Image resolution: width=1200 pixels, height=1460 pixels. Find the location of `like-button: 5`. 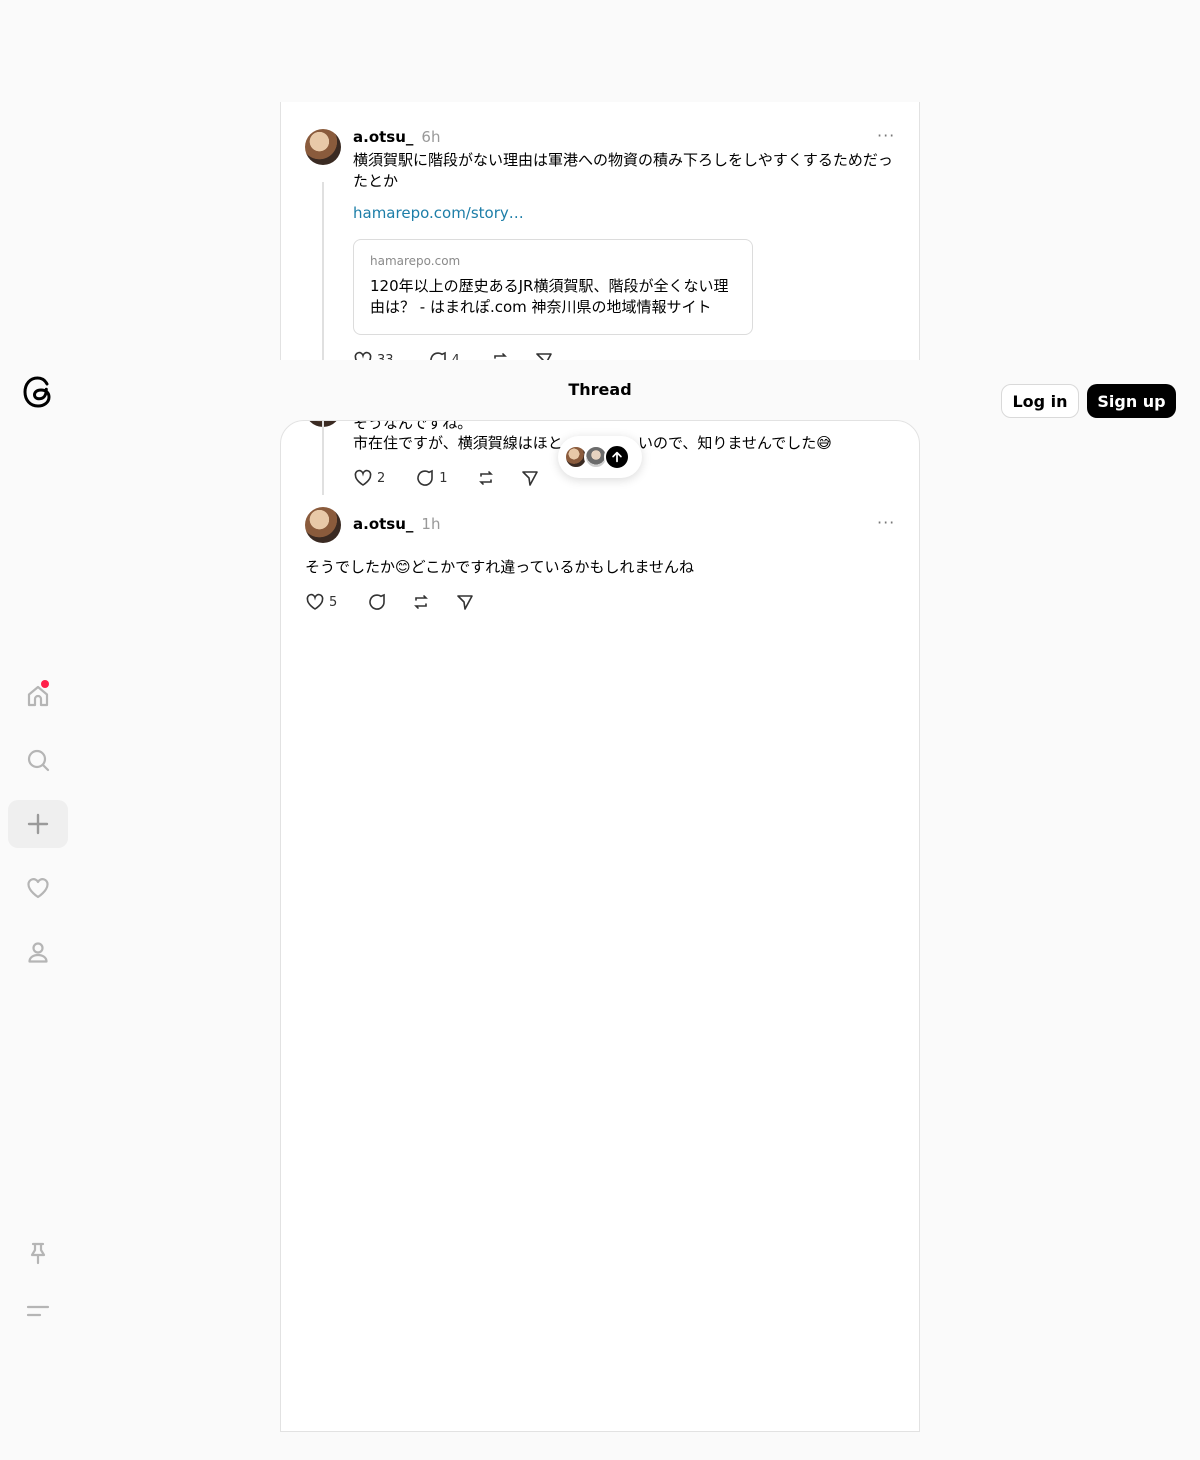

like-button: 5 is located at coordinates (321, 602).